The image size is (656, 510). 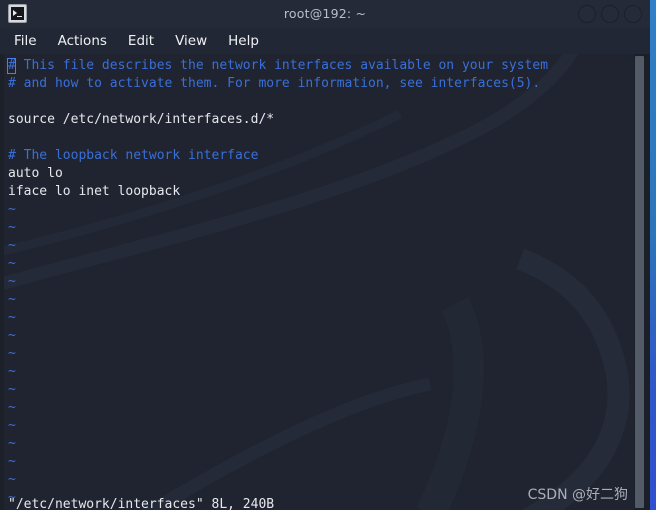 I want to click on scrollbar-thumb, so click(x=639, y=282).